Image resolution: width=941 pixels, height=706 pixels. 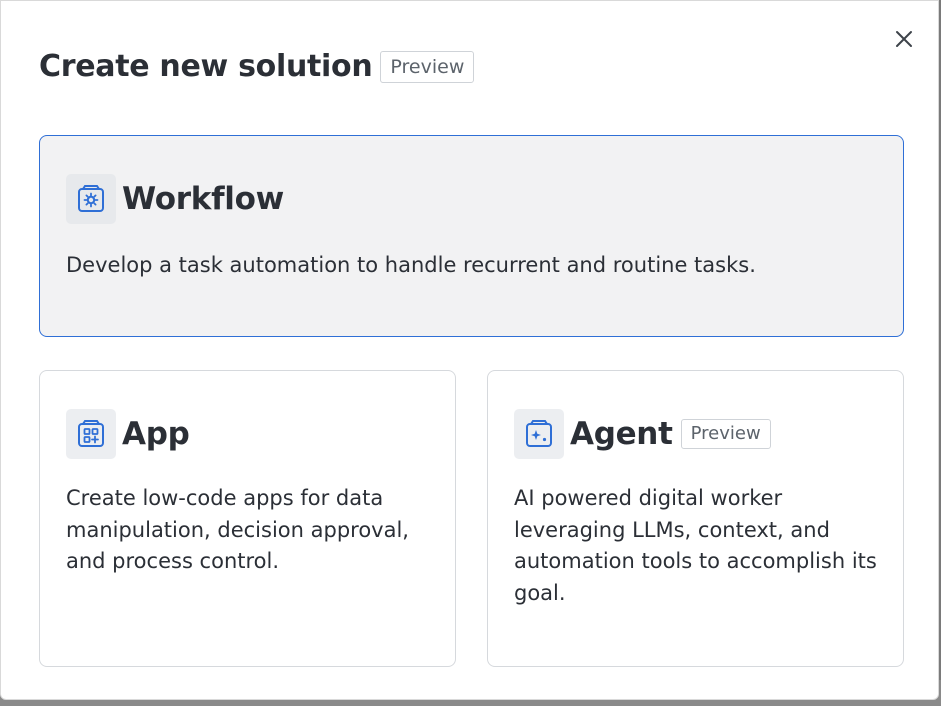 I want to click on workflow-gear-icon, so click(x=91, y=199).